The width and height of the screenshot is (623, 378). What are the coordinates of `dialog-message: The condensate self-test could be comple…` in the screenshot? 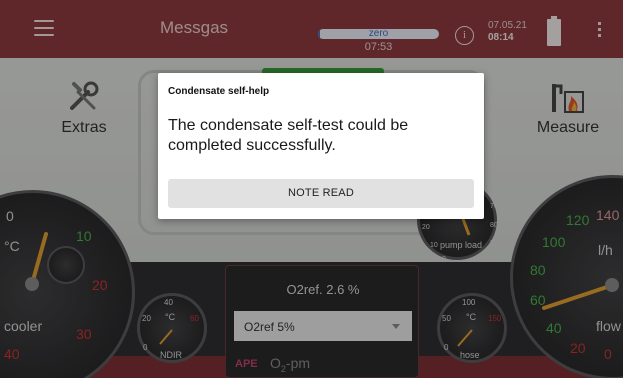 It's located at (288, 135).